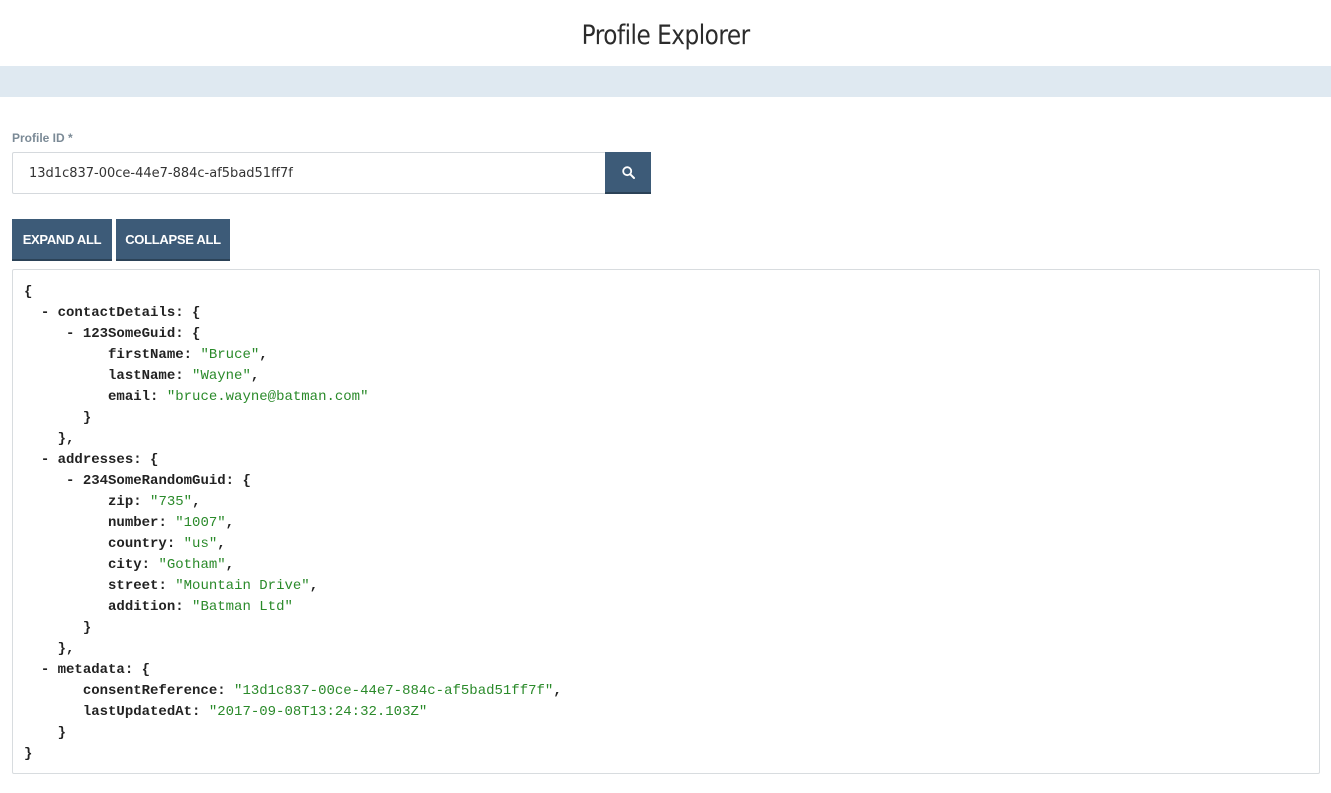 Image resolution: width=1331 pixels, height=793 pixels. Describe the element at coordinates (28, 292) in the screenshot. I see `json-line: {` at that location.